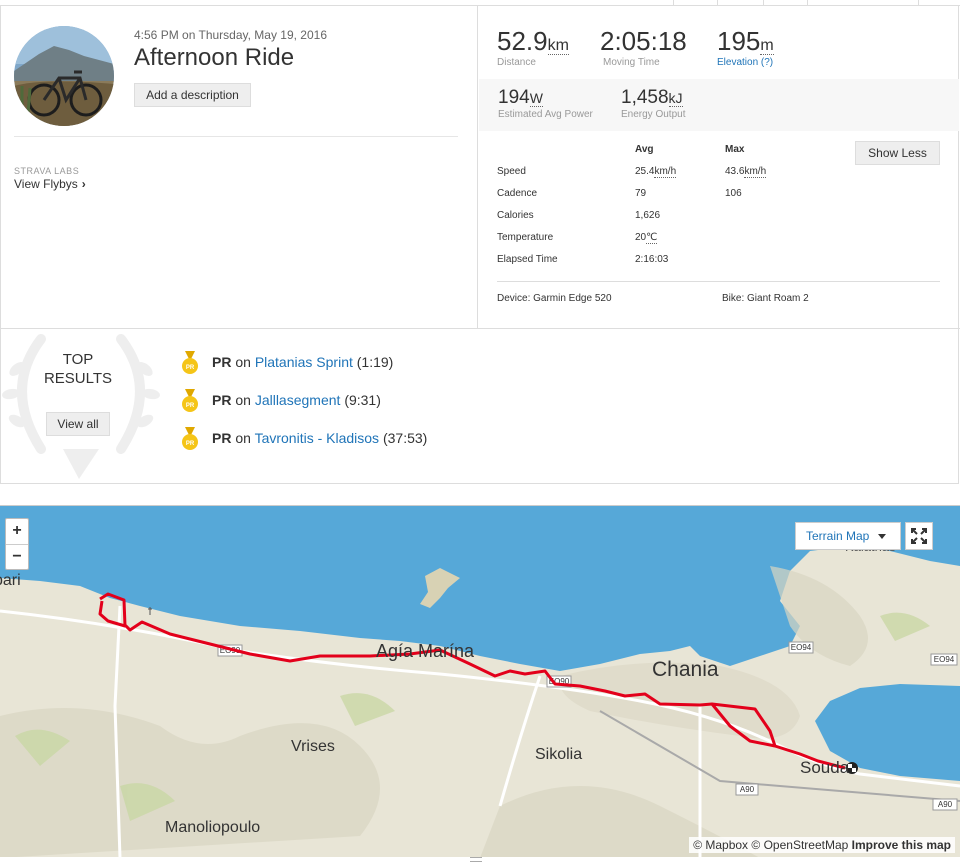  I want to click on row-max: 106, so click(733, 193).